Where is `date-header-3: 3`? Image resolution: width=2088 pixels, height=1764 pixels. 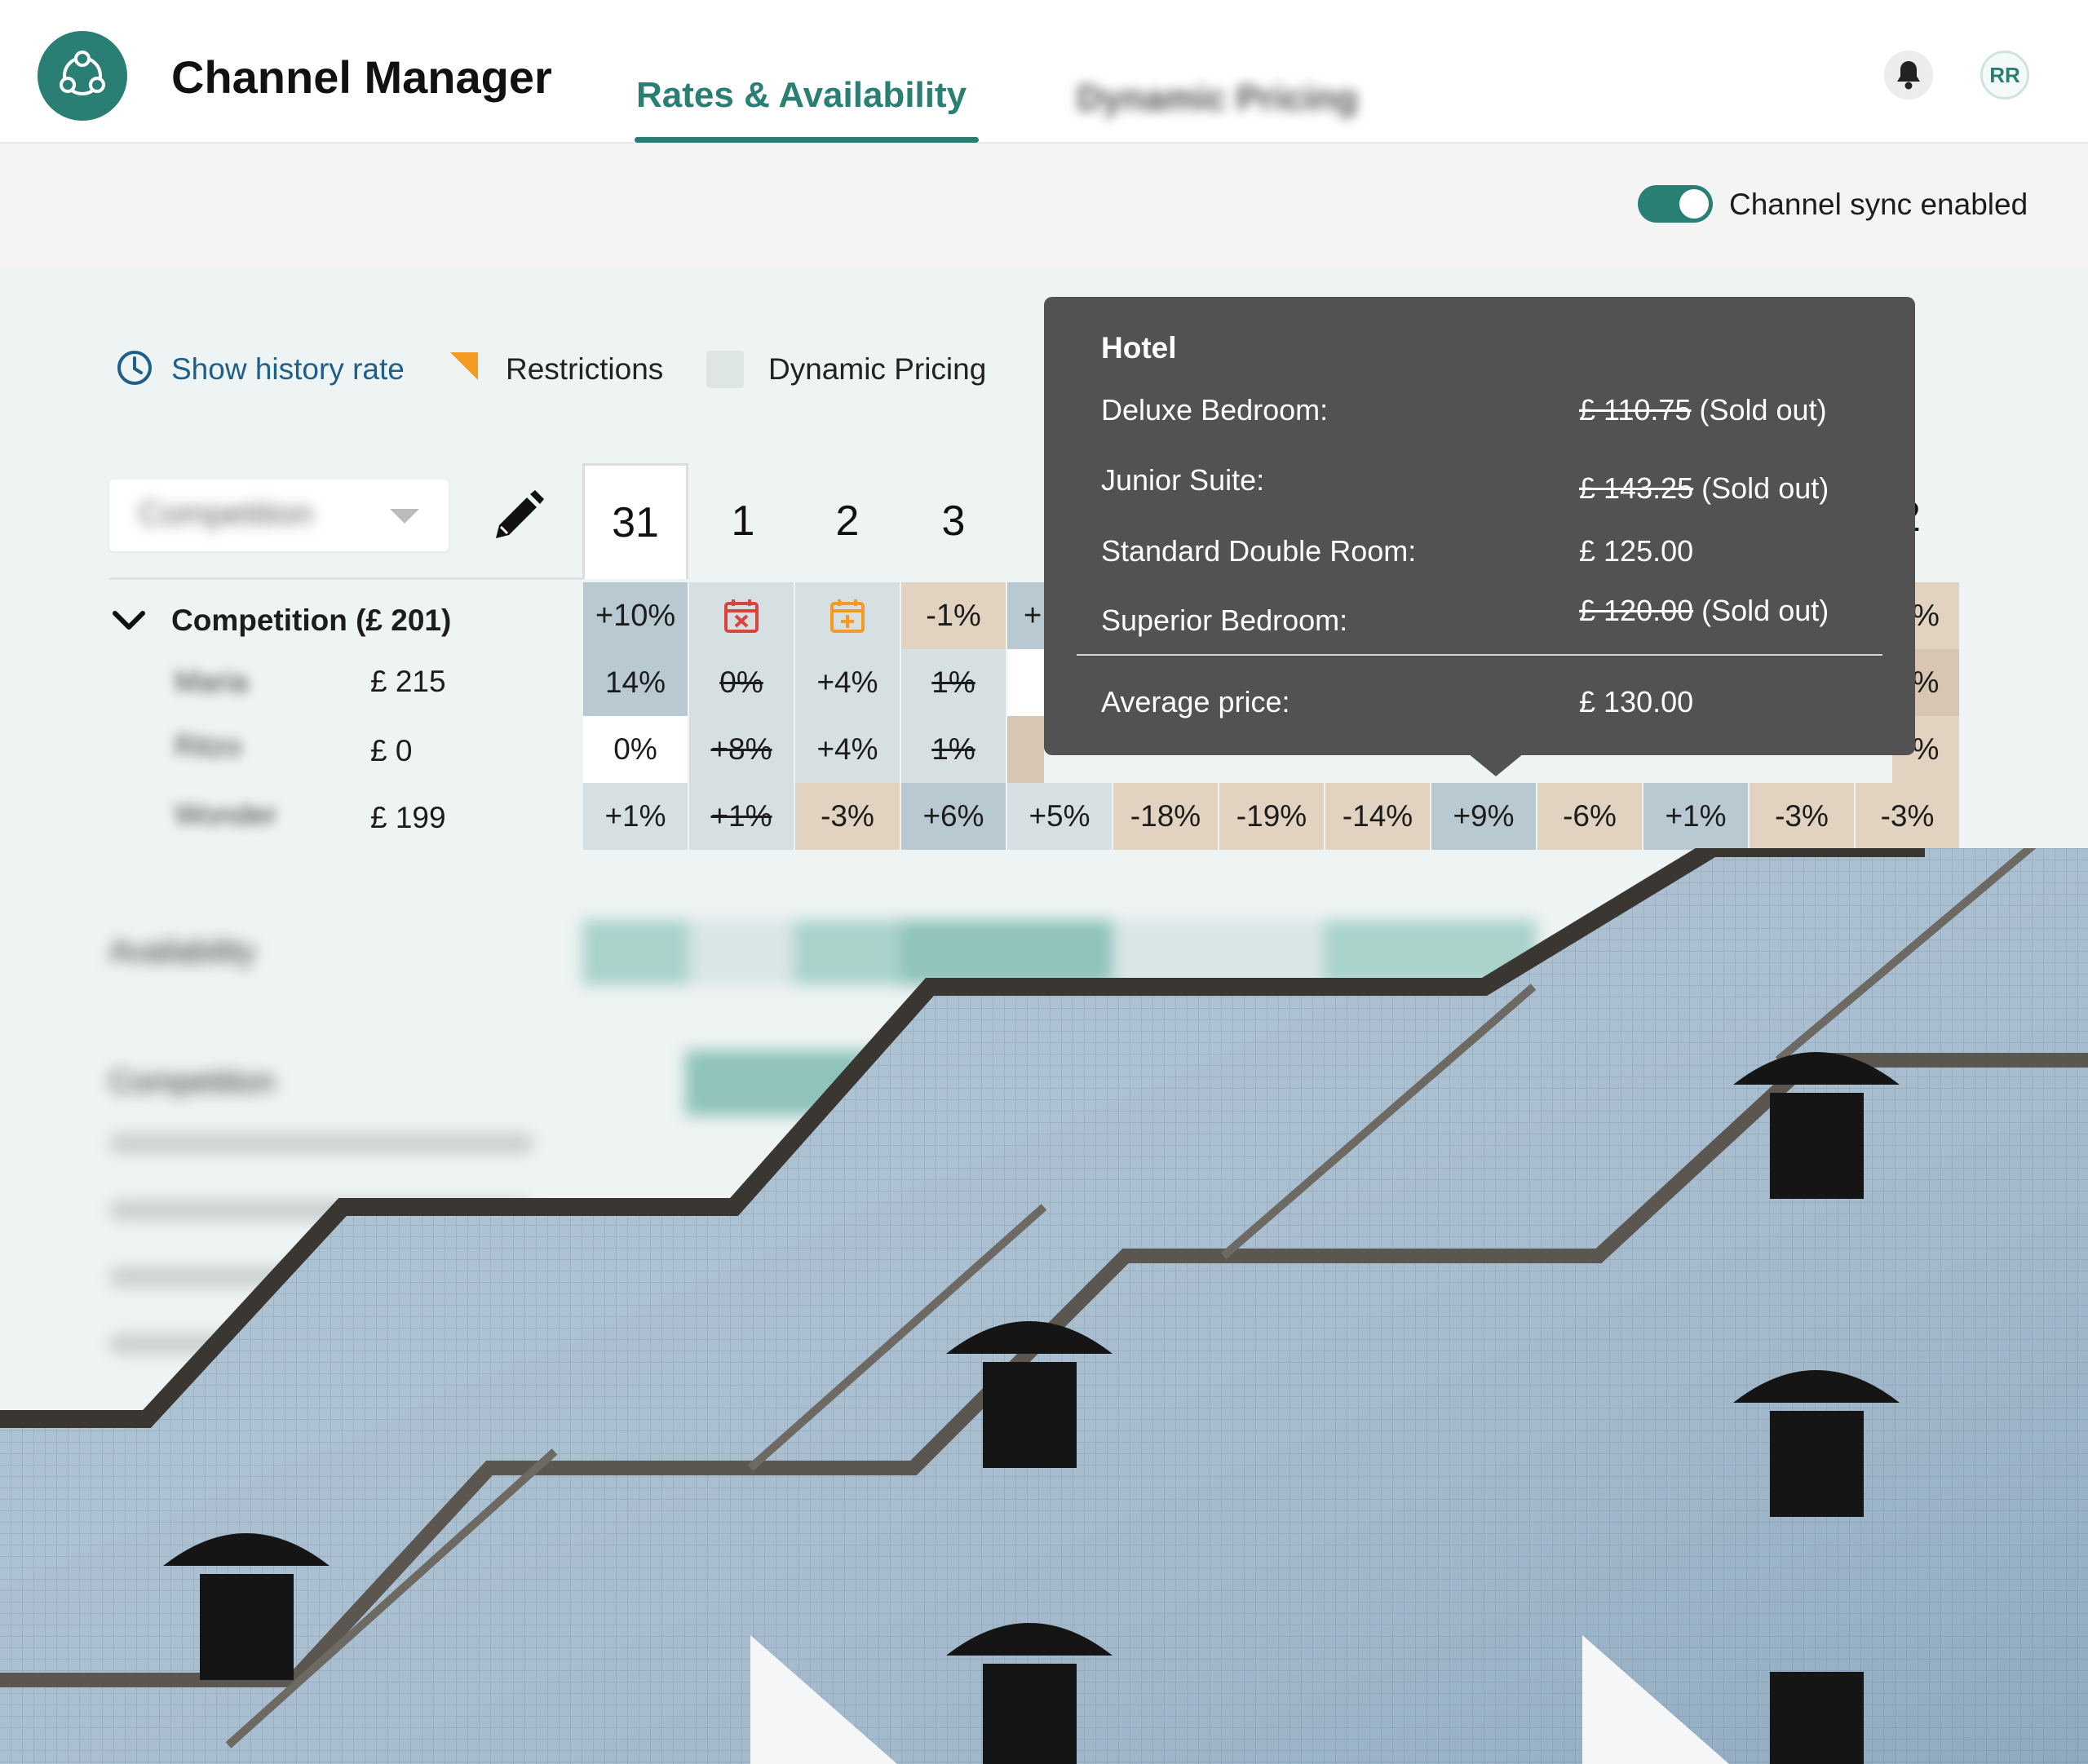 date-header-3: 3 is located at coordinates (953, 521).